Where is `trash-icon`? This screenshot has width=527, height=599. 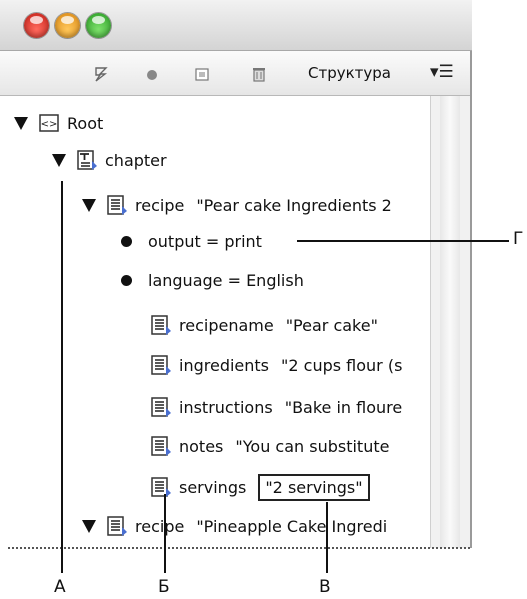 trash-icon is located at coordinates (259, 74).